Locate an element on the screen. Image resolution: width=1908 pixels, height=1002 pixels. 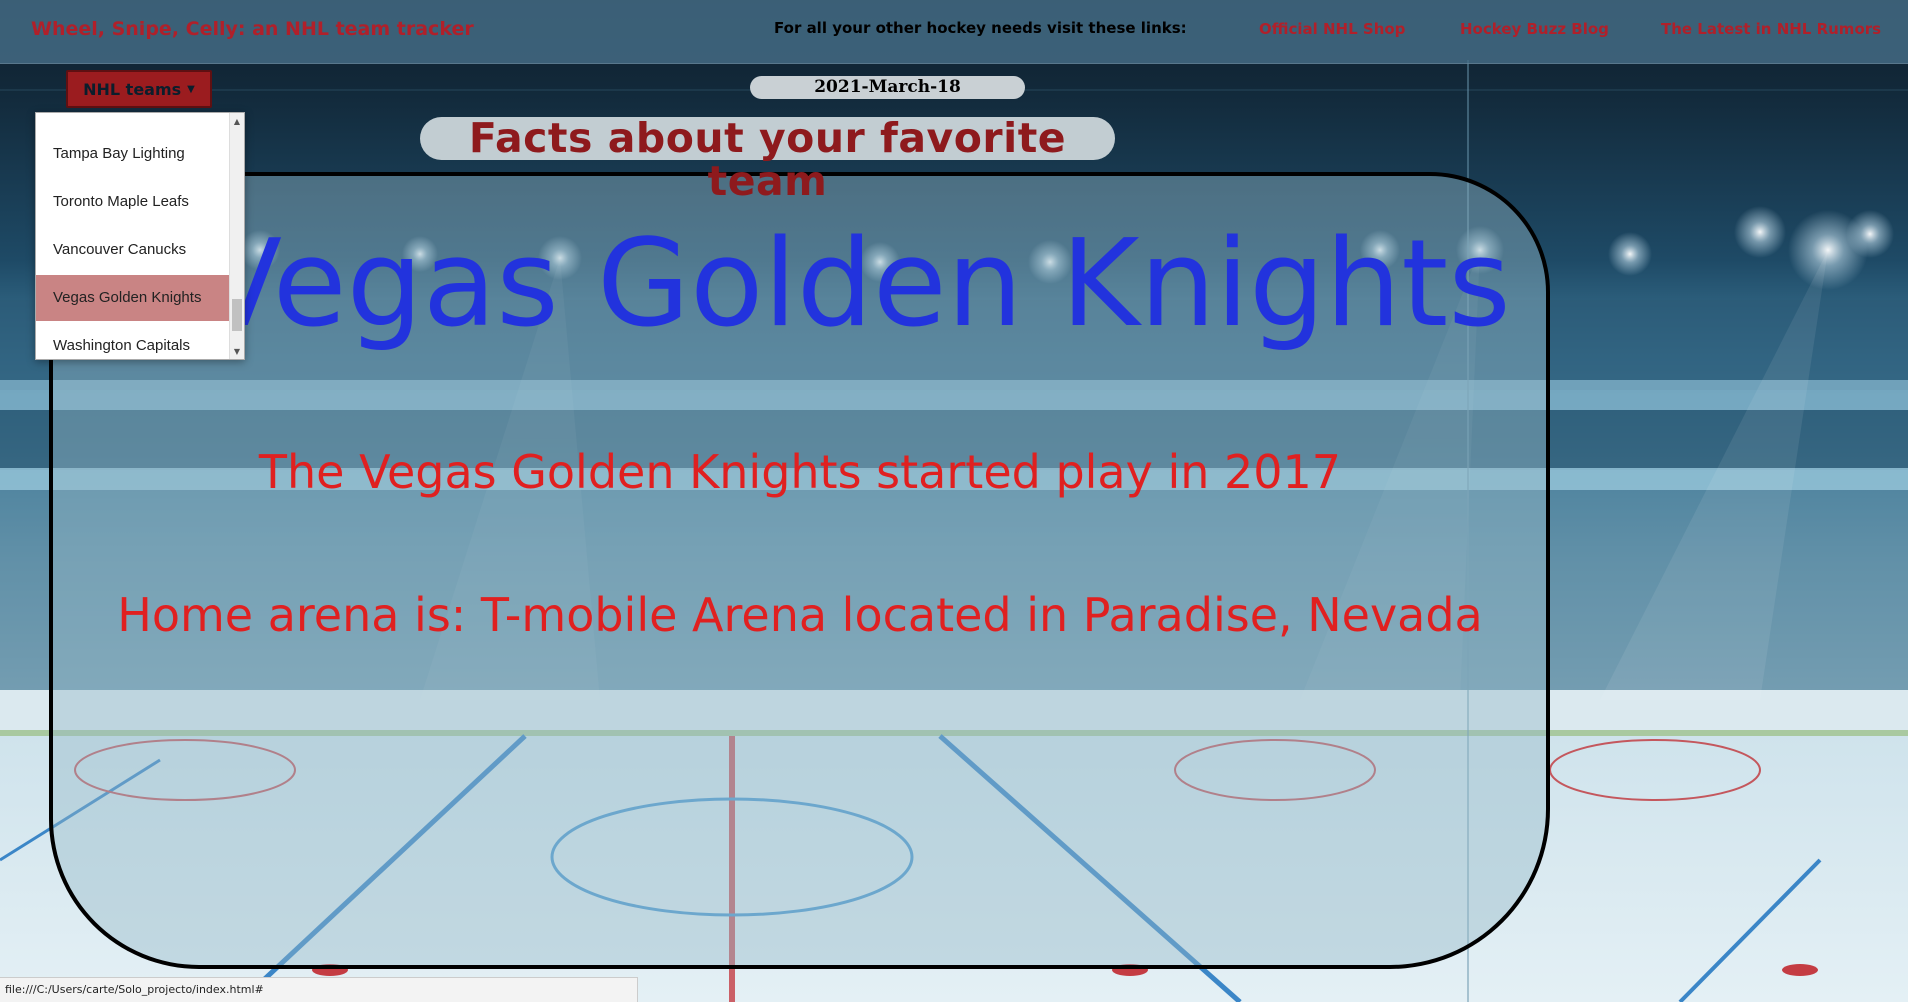
dropdown-item-tampa-bay: Tampa Bay Lighting is located at coordinates (132, 154).